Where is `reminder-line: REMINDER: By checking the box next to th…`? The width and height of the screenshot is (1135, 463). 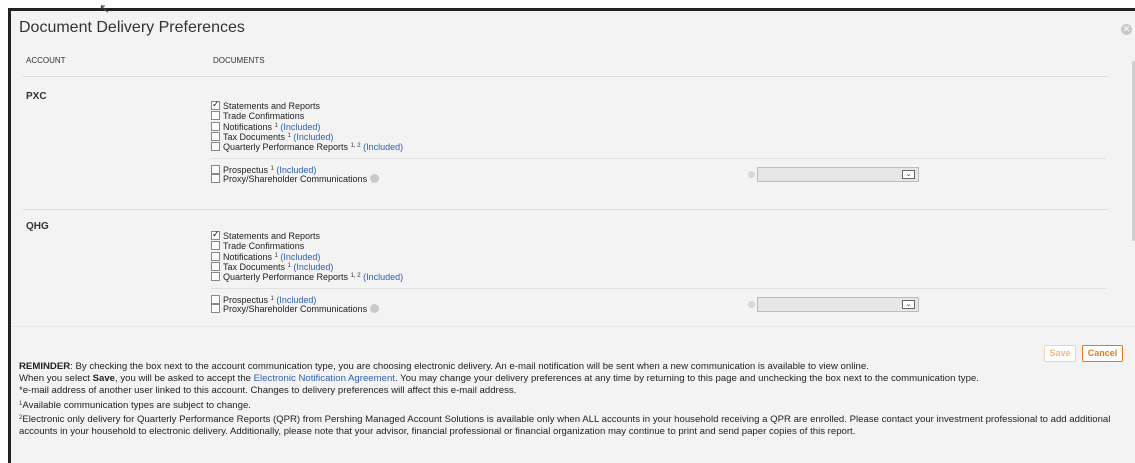
reminder-line: REMINDER: By checking the box next to th… is located at coordinates (574, 367).